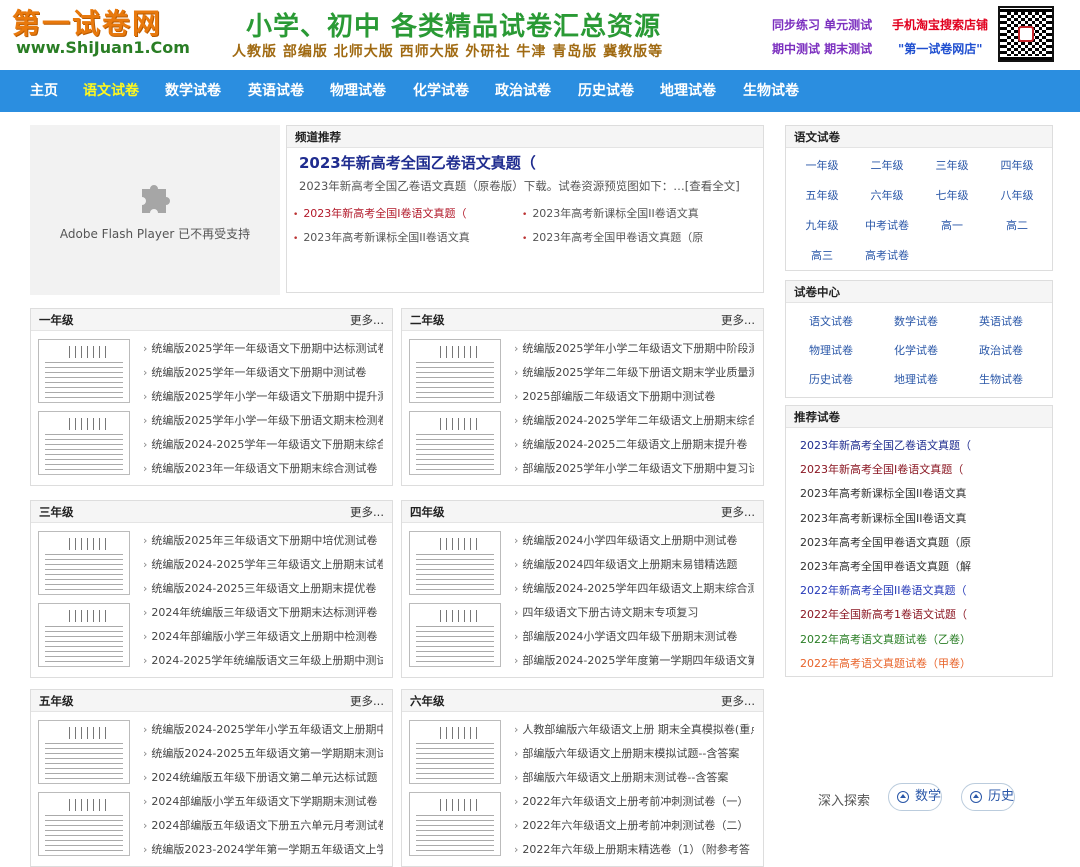  Describe the element at coordinates (263, 801) in the screenshot. I see `paper-link: 2024部编版小学五年级语文下学期期末测试卷` at that location.